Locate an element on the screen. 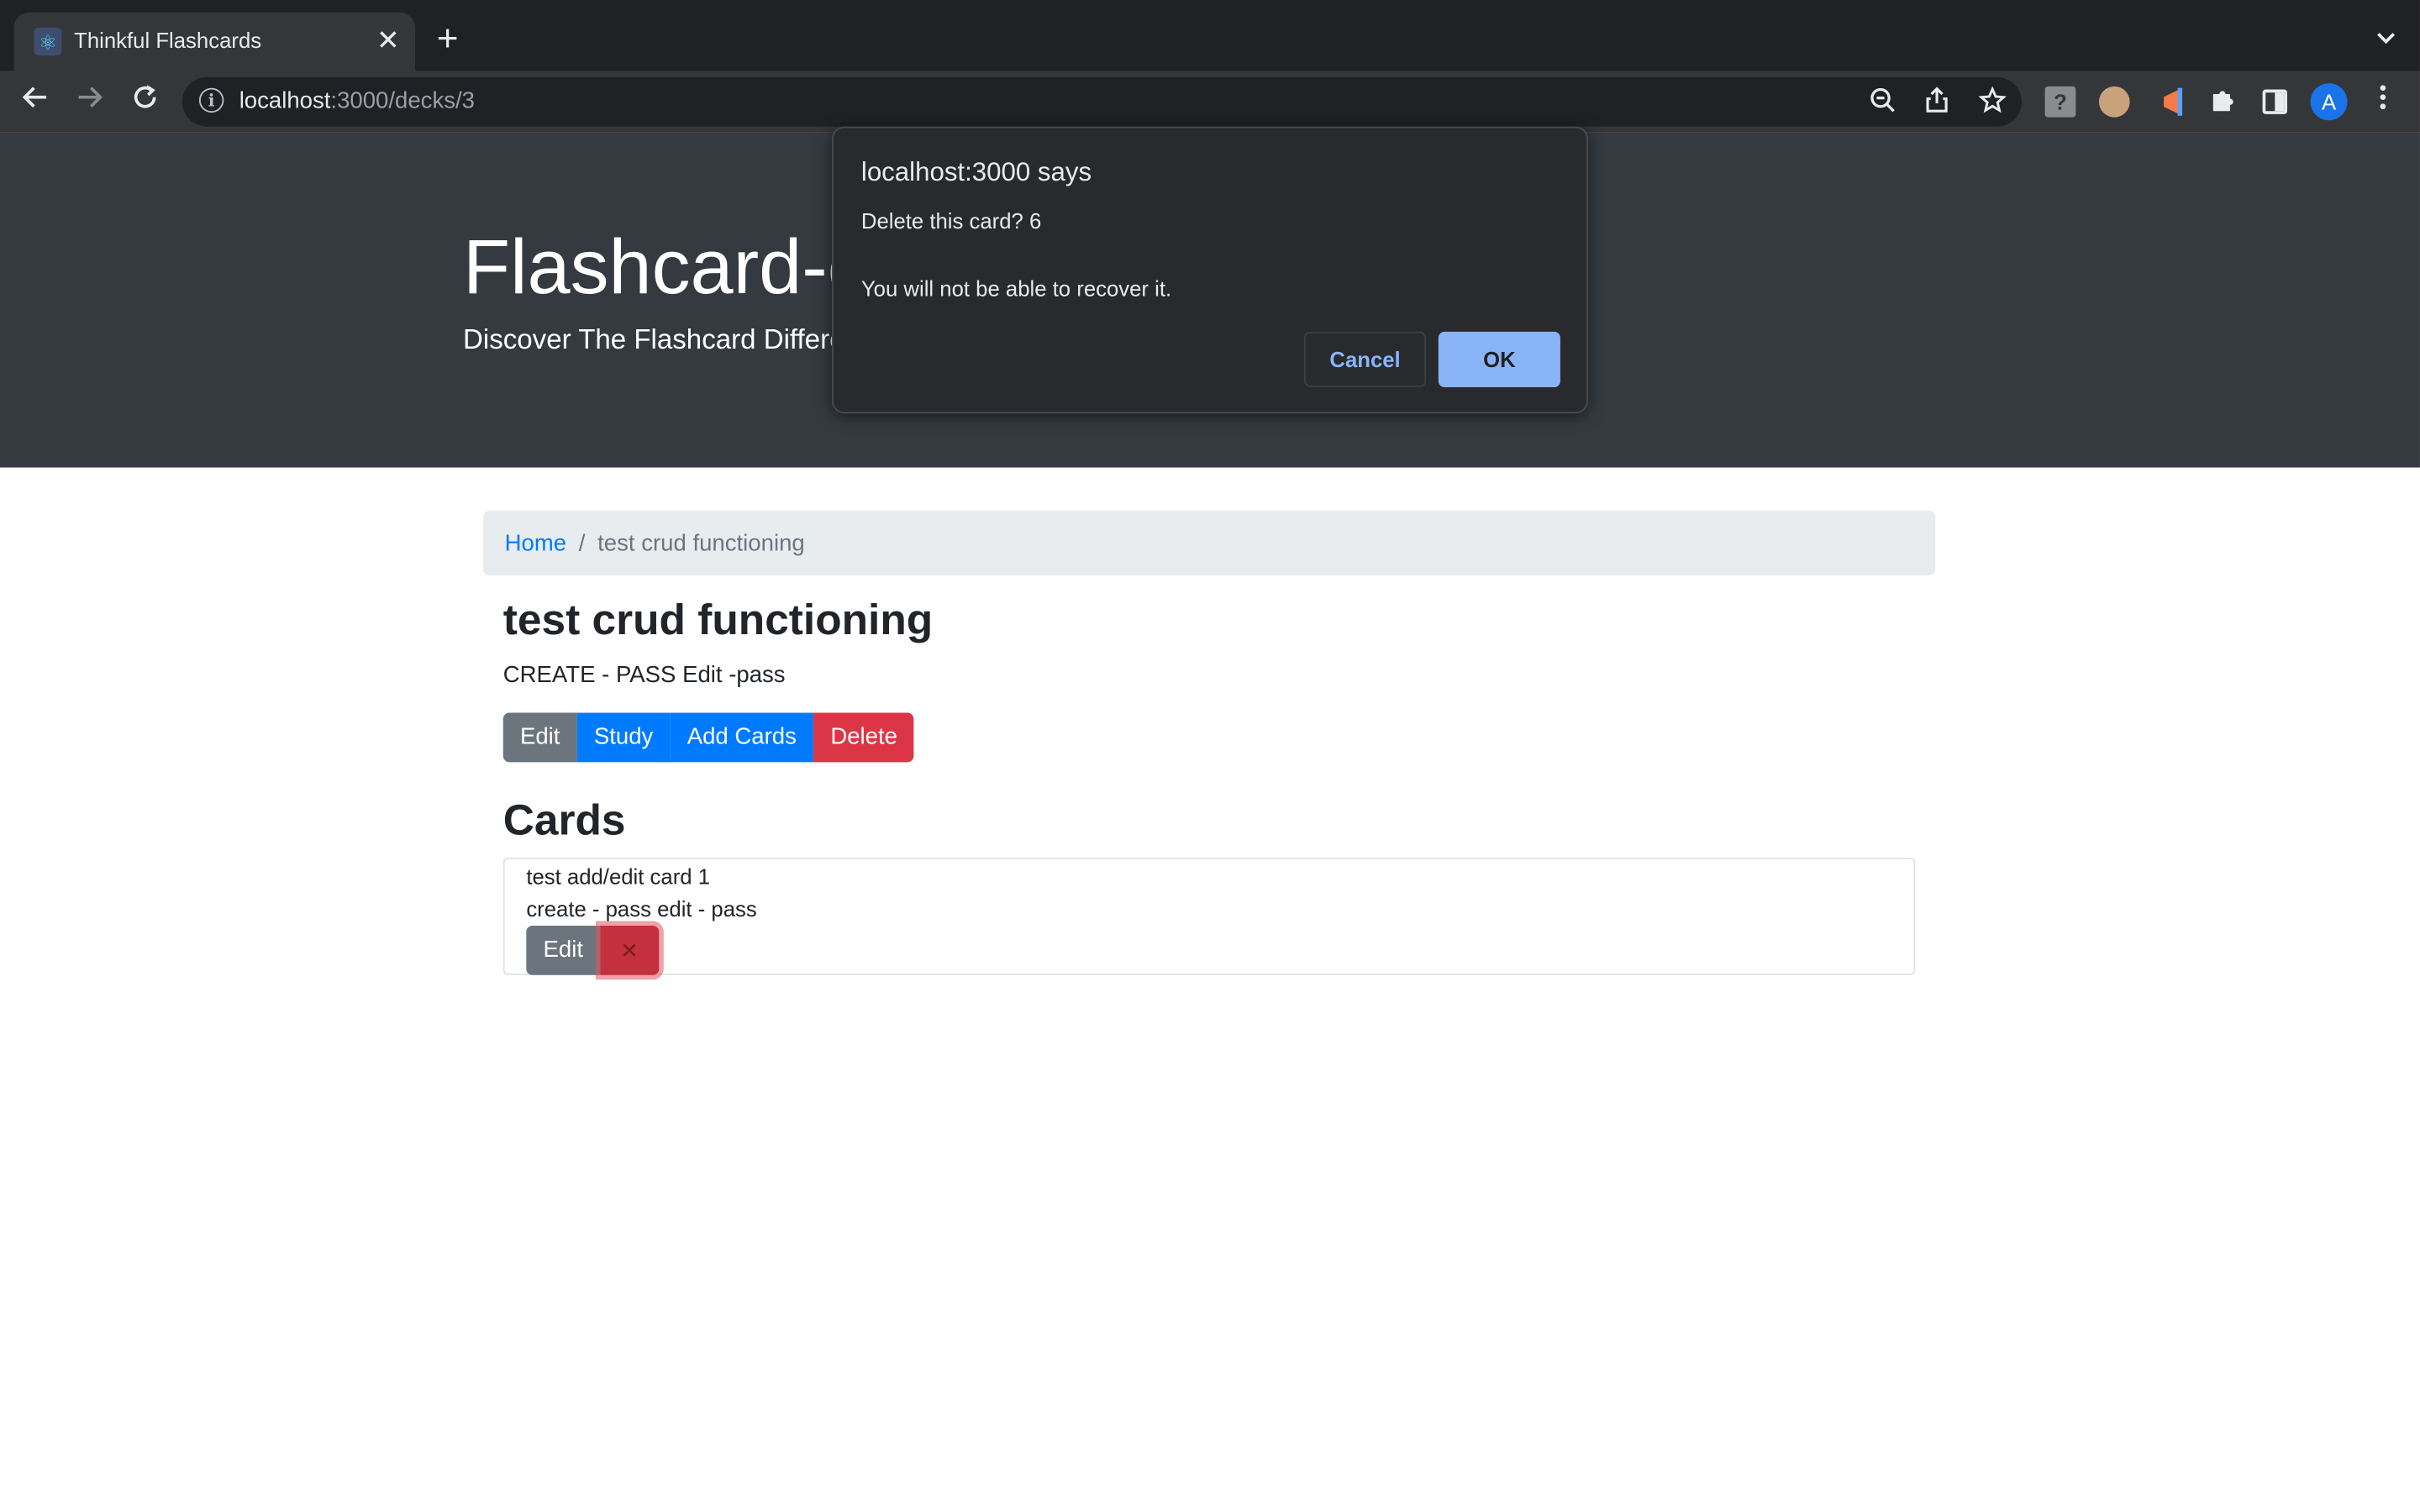 Image resolution: width=2420 pixels, height=1512 pixels. react-favicon-icon: ⚛ is located at coordinates (48, 42).